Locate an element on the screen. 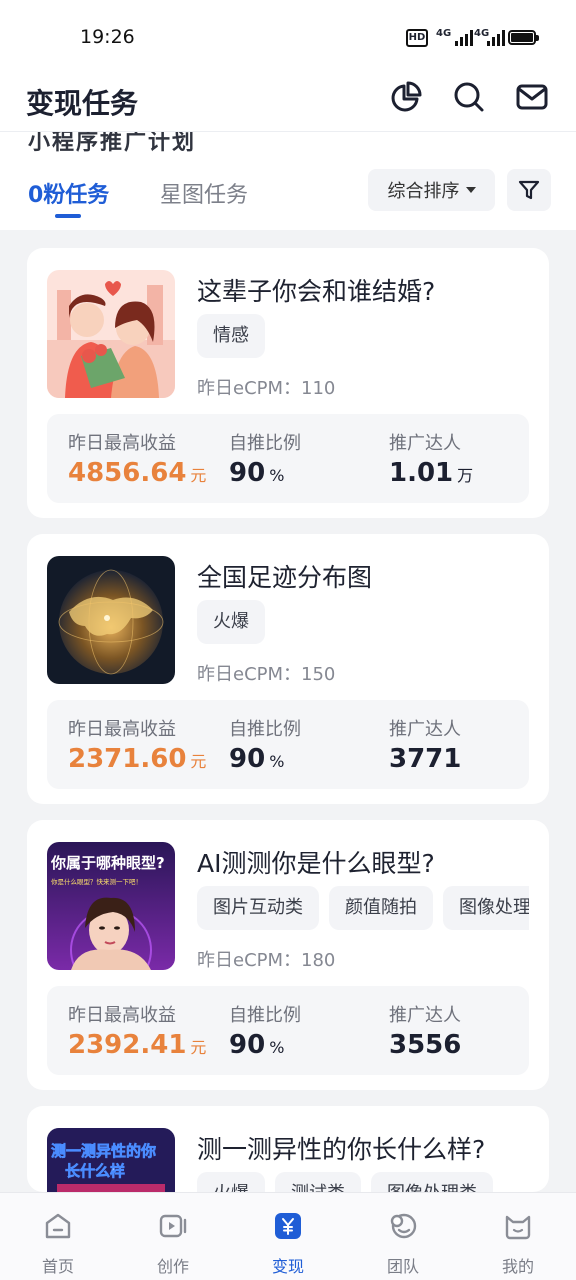  nav-label: 团队 is located at coordinates (402, 1266).